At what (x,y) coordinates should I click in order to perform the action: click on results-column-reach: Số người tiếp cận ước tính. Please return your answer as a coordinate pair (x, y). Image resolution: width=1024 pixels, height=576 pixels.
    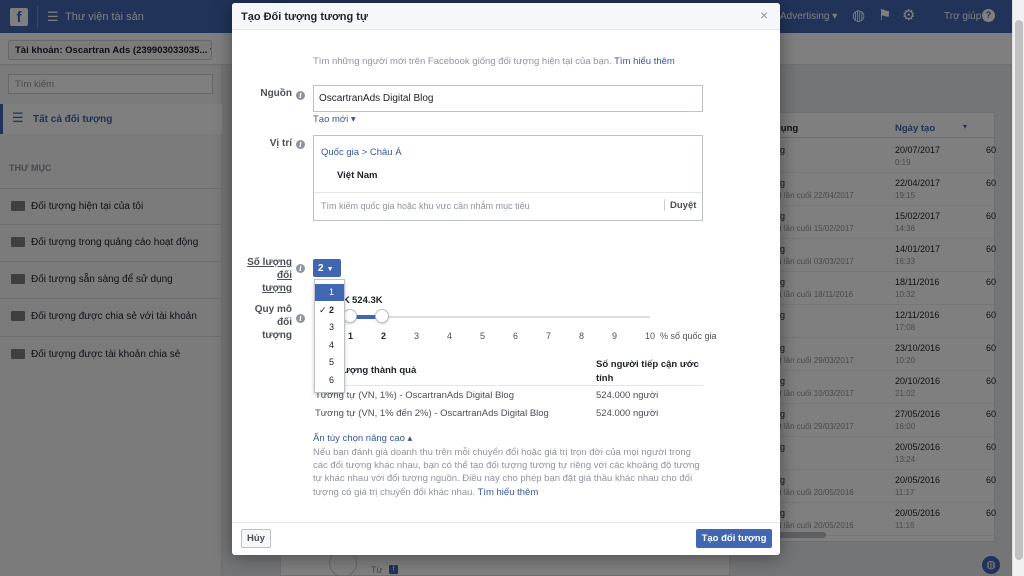
    Looking at the image, I should click on (647, 371).